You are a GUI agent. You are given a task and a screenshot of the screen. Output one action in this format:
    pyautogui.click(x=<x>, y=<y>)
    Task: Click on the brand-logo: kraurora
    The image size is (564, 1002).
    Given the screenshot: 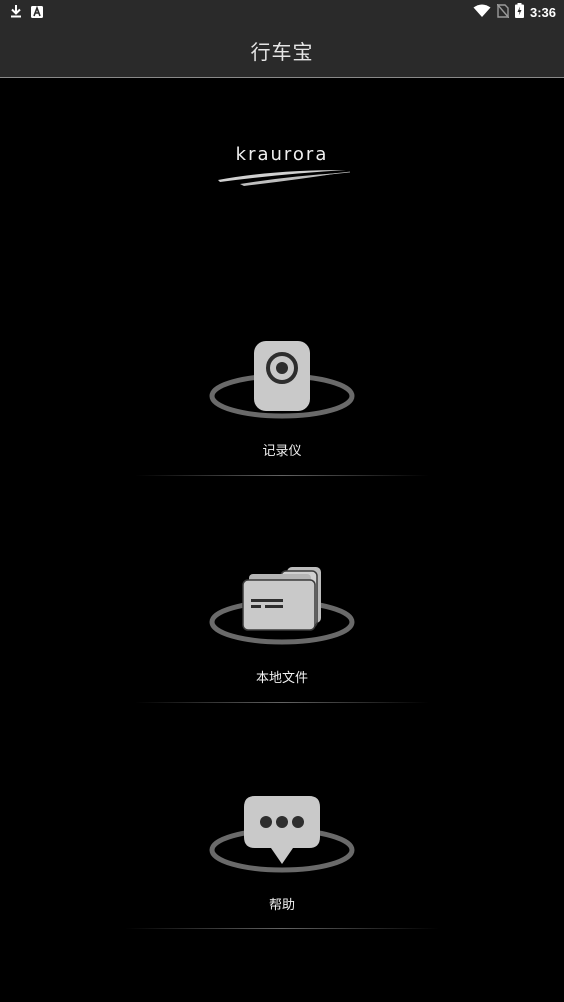 What is the action you would take?
    pyautogui.click(x=282, y=165)
    